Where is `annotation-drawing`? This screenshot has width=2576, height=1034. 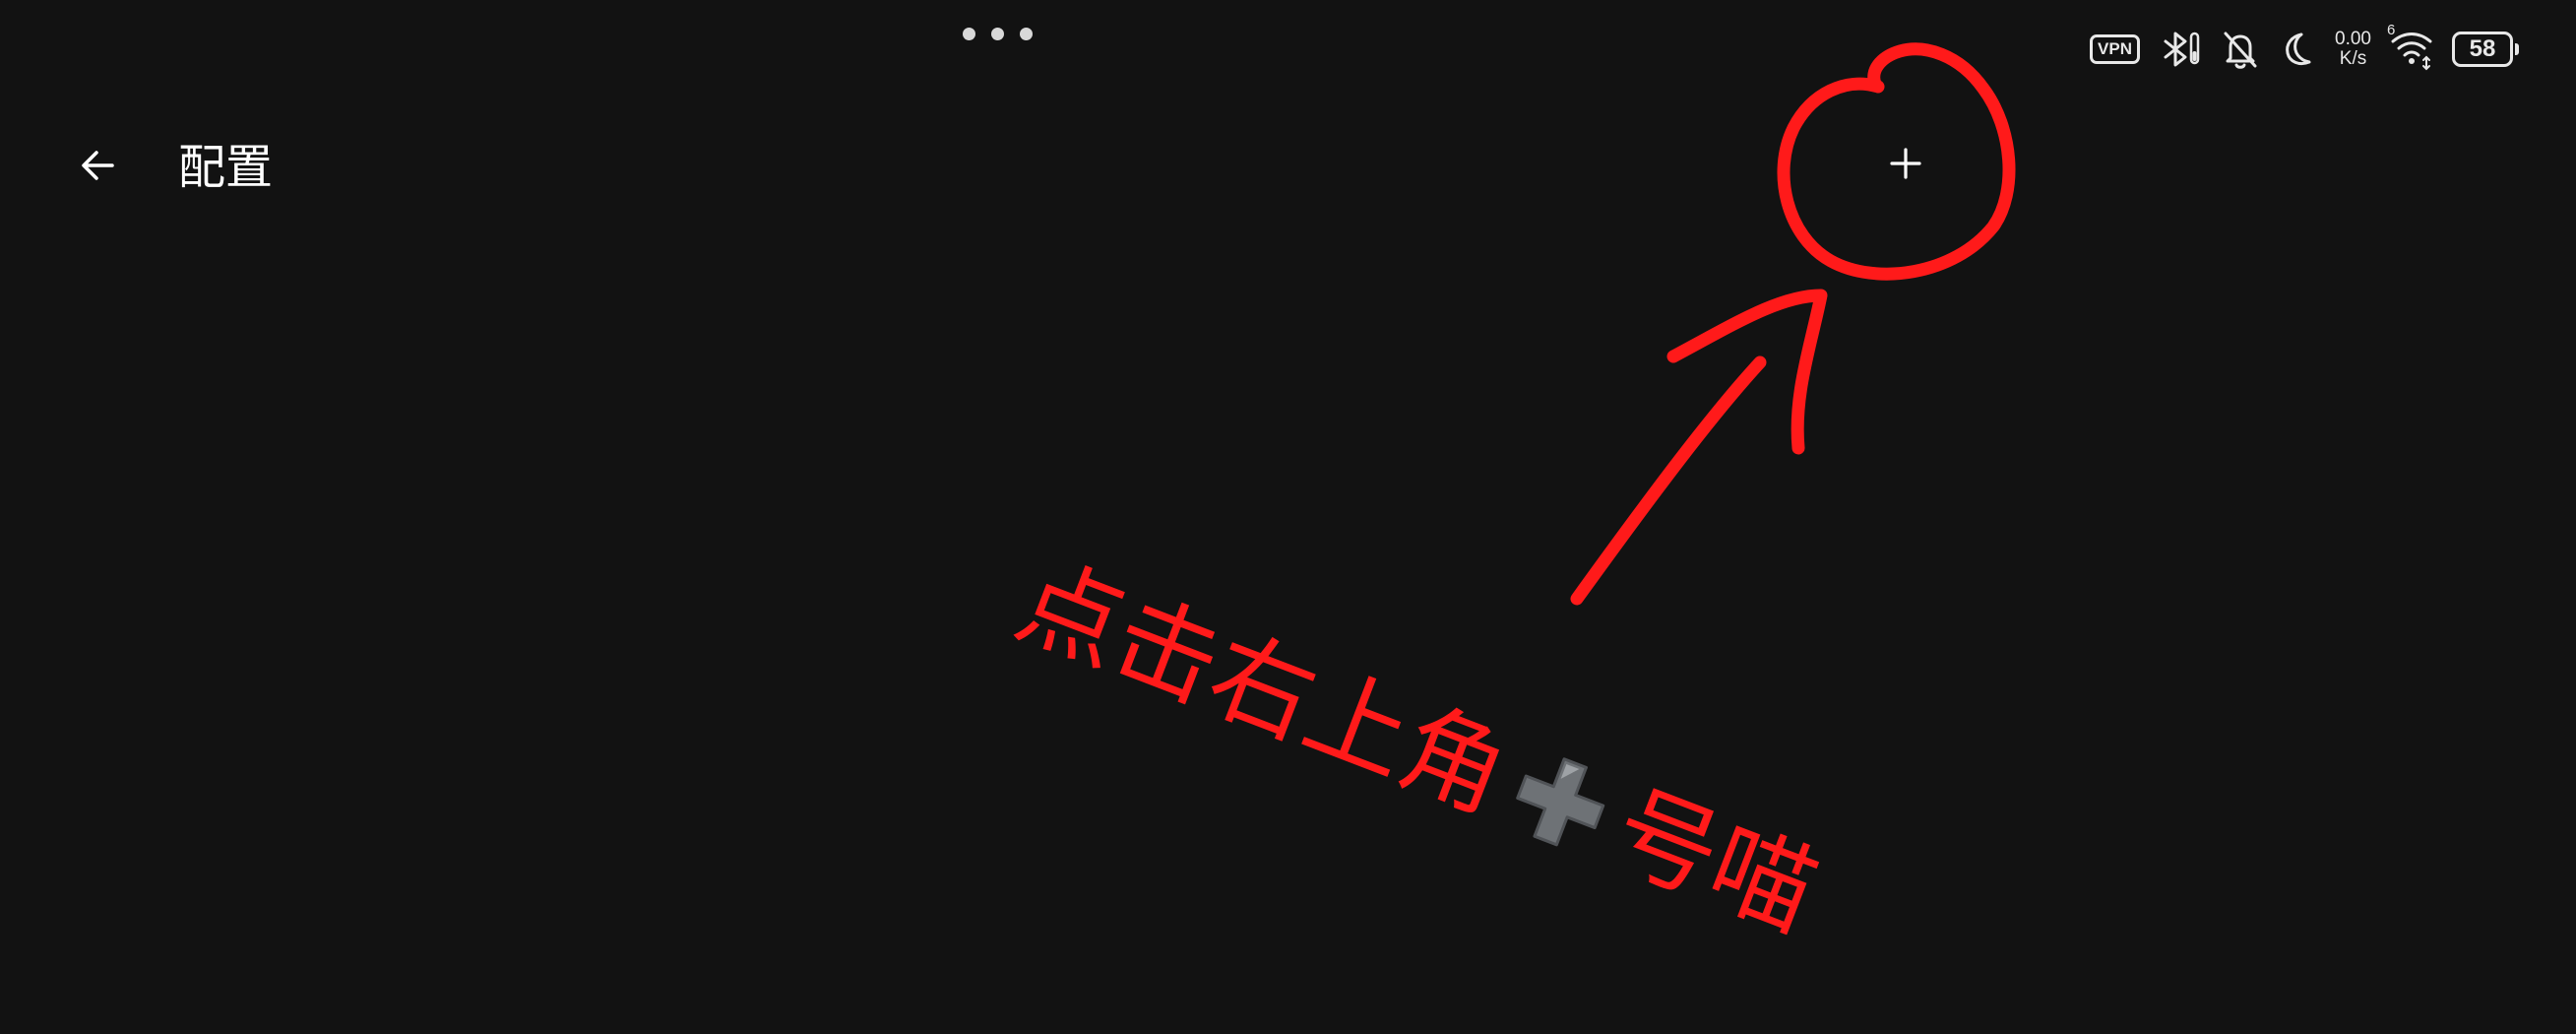 annotation-drawing is located at coordinates (1793, 324).